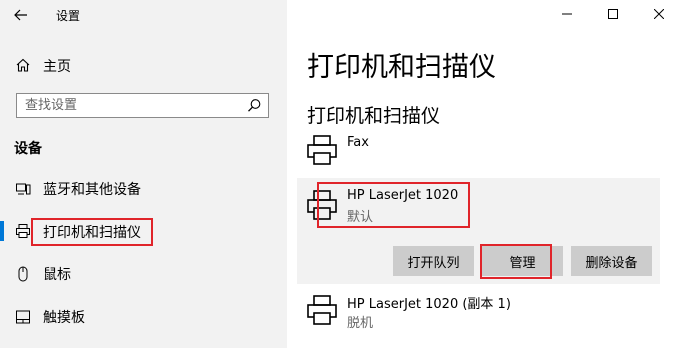  Describe the element at coordinates (358, 142) in the screenshot. I see `device-name: Fax` at that location.